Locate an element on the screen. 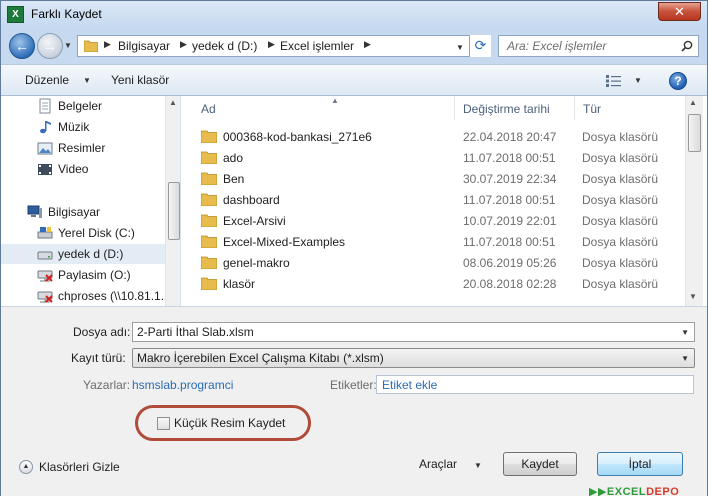 The height and width of the screenshot is (496, 708). recent-locations-dropdown: ▼ is located at coordinates (68, 45).